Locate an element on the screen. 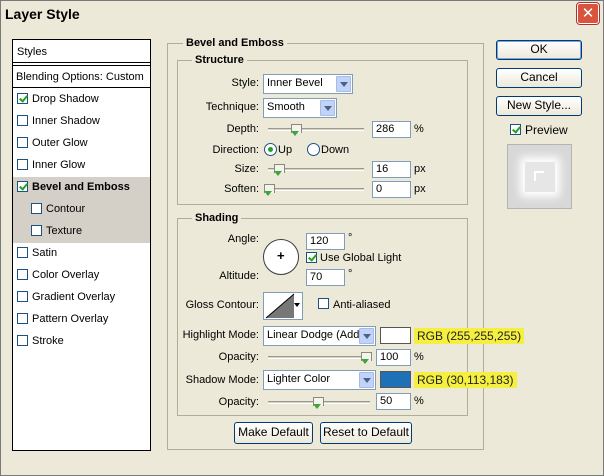 The height and width of the screenshot is (476, 604). preview-label: Preview is located at coordinates (546, 130).